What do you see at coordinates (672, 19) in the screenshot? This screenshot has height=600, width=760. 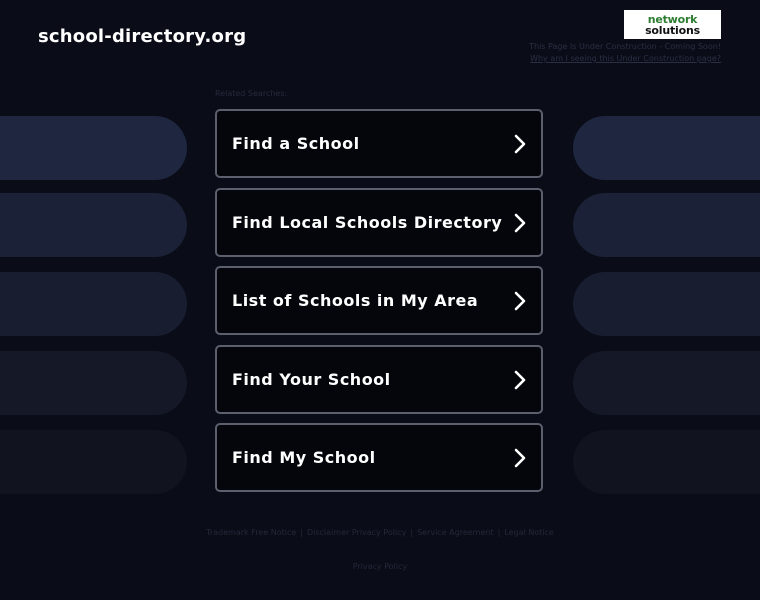 I see `logo-line-1: network` at bounding box center [672, 19].